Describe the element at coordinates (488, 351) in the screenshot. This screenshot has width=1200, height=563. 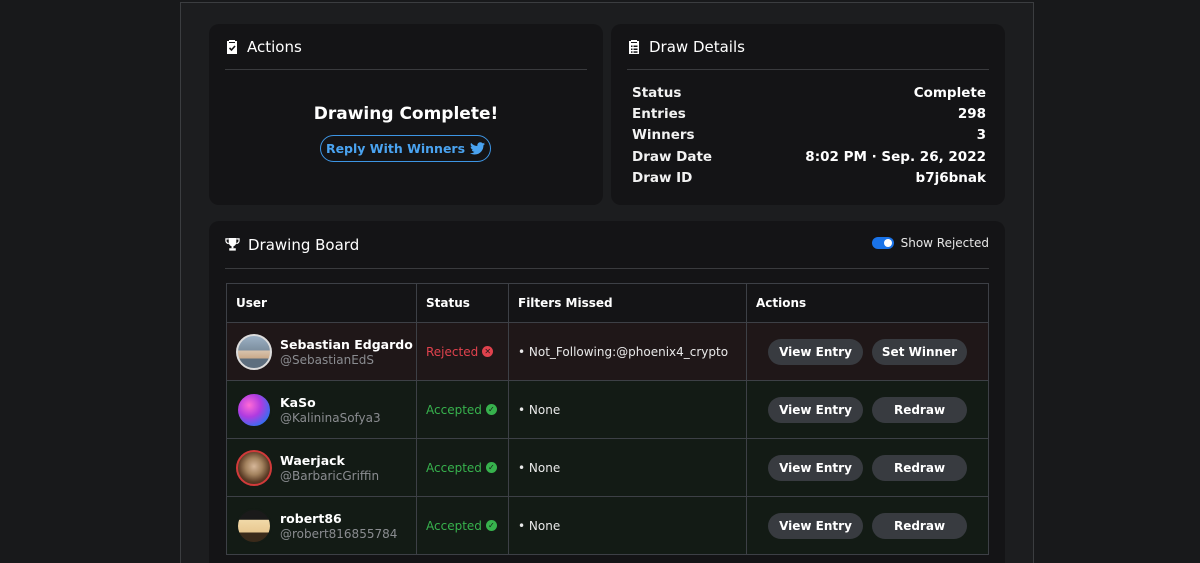
I see `x-circle-icon: ✕` at that location.